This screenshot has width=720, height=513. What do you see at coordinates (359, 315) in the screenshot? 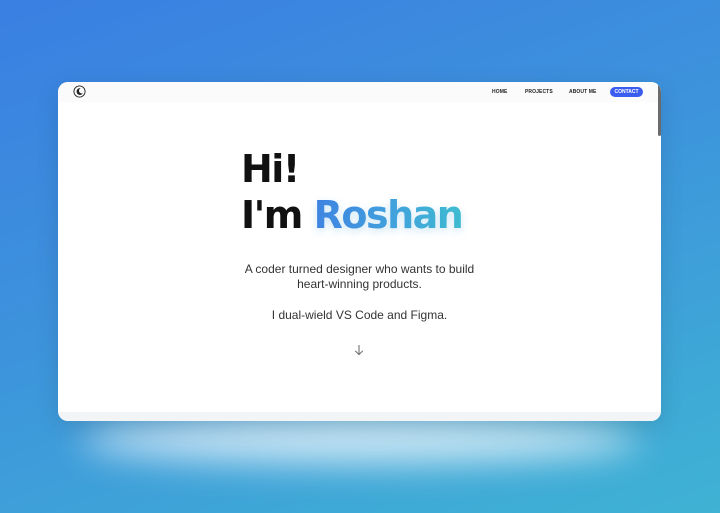
I see `tagline-tools: I dual-wield VS Code and Figma.` at bounding box center [359, 315].